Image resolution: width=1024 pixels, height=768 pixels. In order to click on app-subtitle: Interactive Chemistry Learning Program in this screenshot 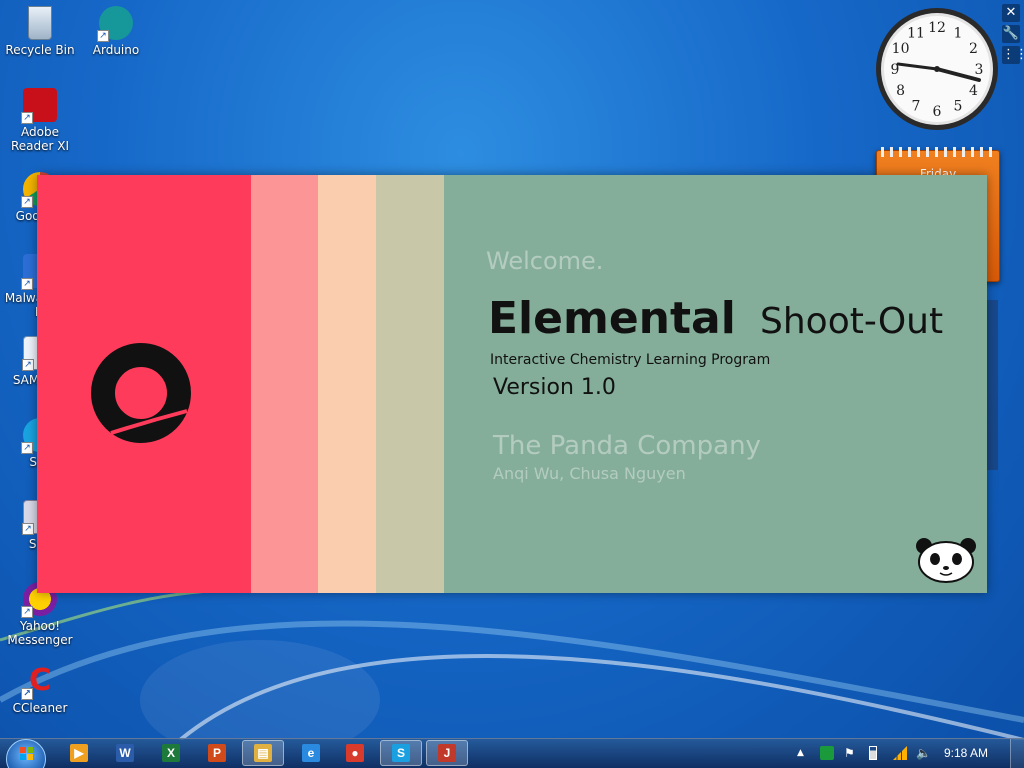, I will do `click(630, 360)`.